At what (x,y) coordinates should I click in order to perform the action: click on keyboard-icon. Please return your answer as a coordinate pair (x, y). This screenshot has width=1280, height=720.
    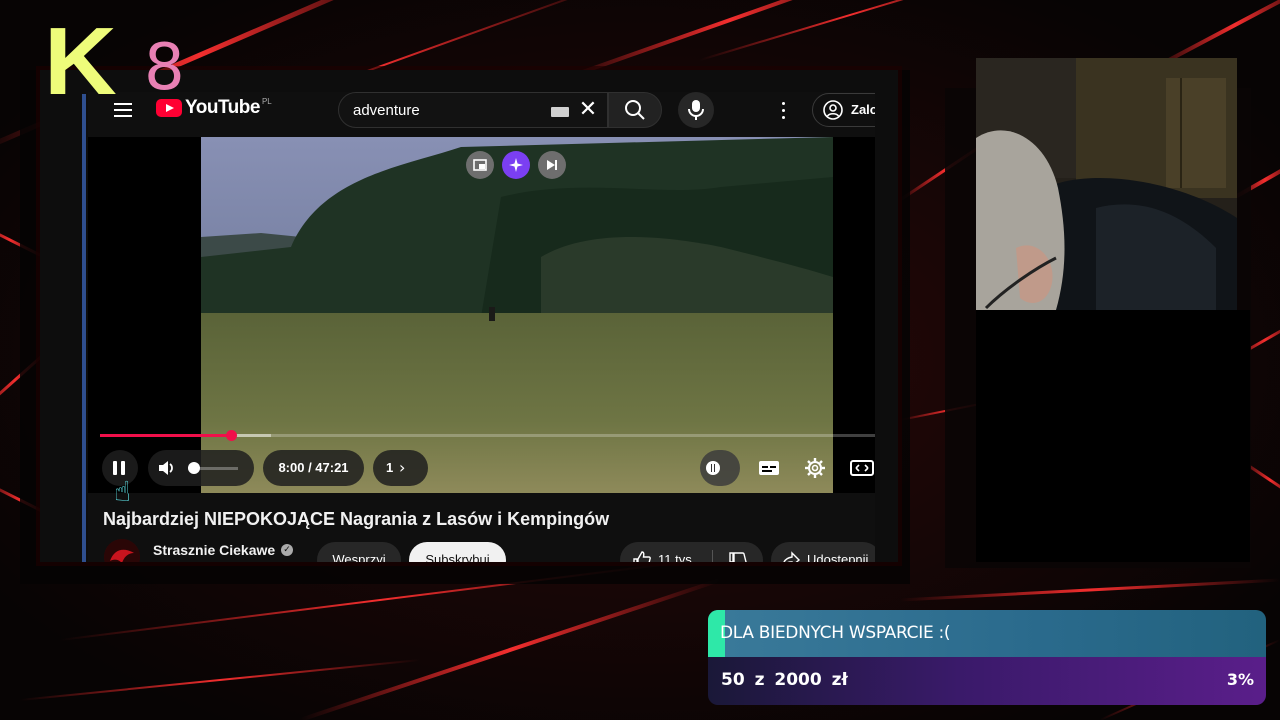
    Looking at the image, I should click on (560, 112).